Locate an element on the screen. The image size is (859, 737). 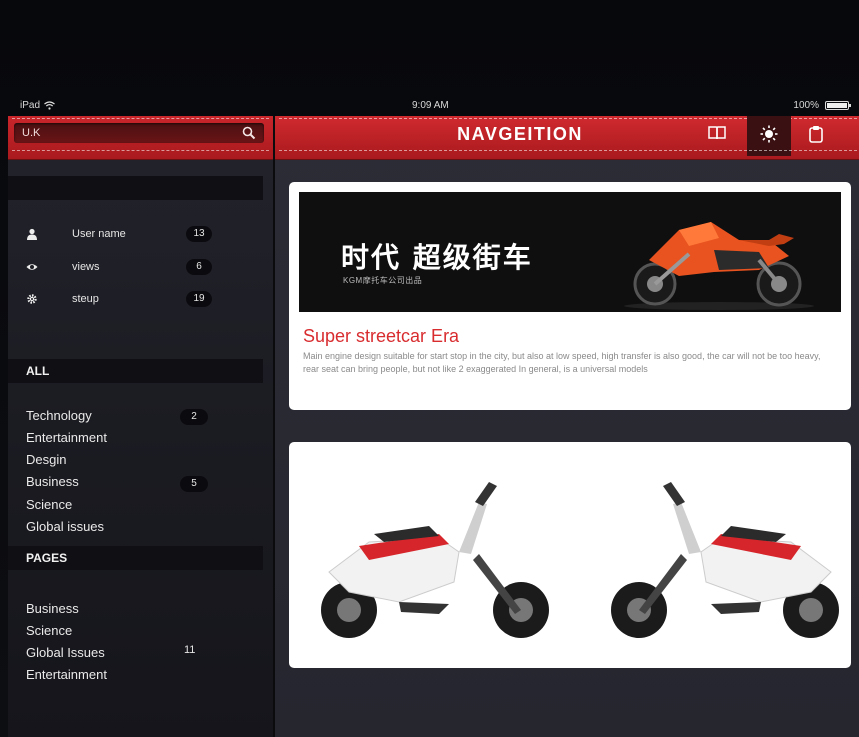
clipboard-icon is located at coordinates (816, 134).